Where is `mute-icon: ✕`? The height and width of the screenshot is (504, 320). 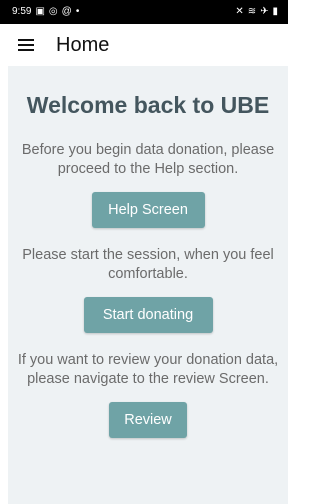
mute-icon: ✕ is located at coordinates (239, 11).